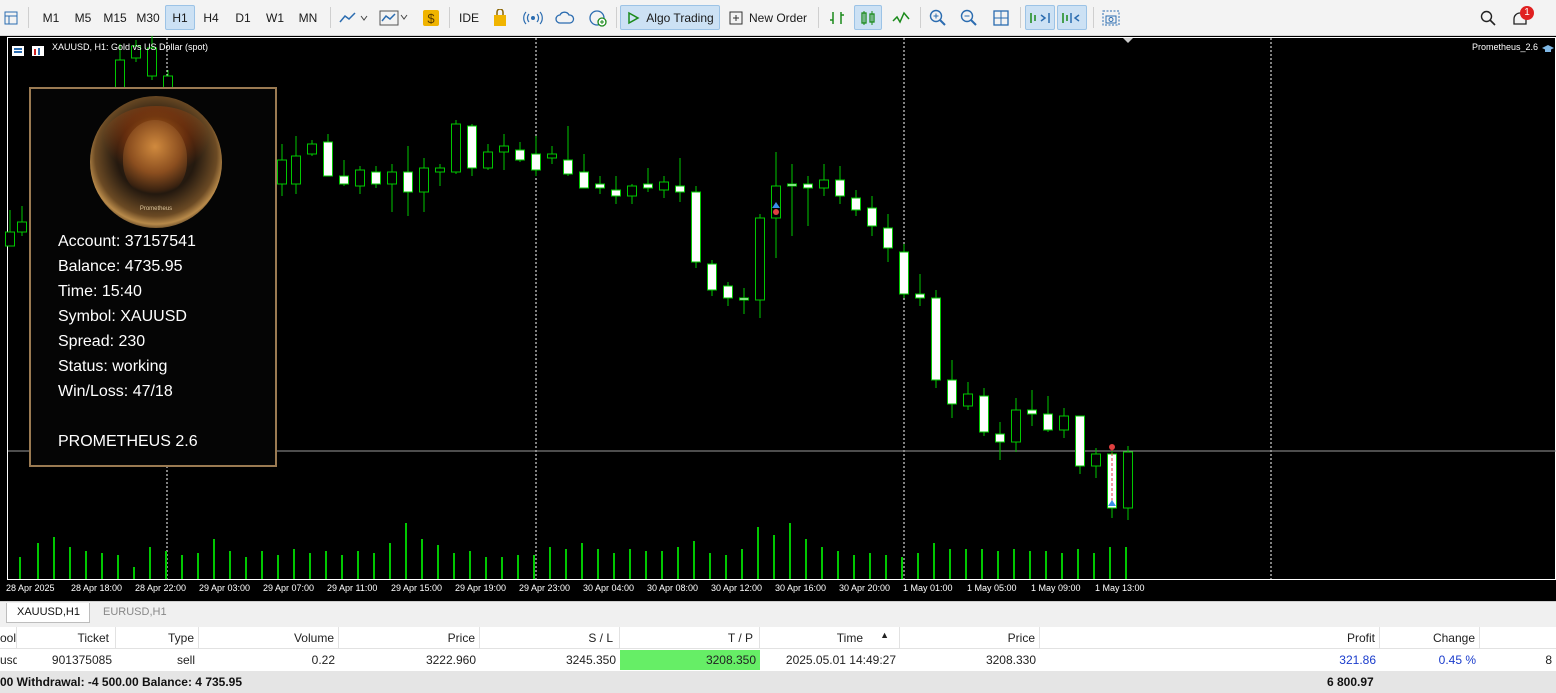 This screenshot has height=693, width=1556. I want to click on cell-take-profit: 3208.350, so click(690, 660).